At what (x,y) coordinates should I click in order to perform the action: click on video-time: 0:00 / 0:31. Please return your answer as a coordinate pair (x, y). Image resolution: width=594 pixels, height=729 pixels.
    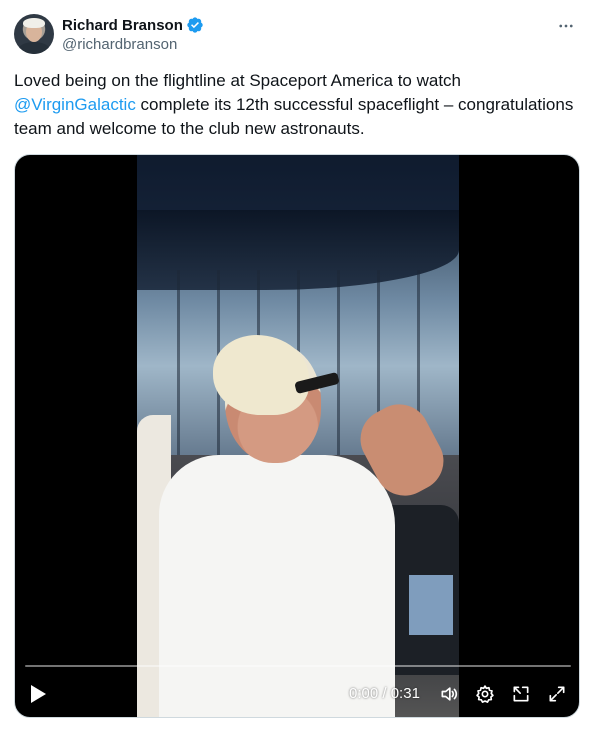
    Looking at the image, I should click on (384, 693).